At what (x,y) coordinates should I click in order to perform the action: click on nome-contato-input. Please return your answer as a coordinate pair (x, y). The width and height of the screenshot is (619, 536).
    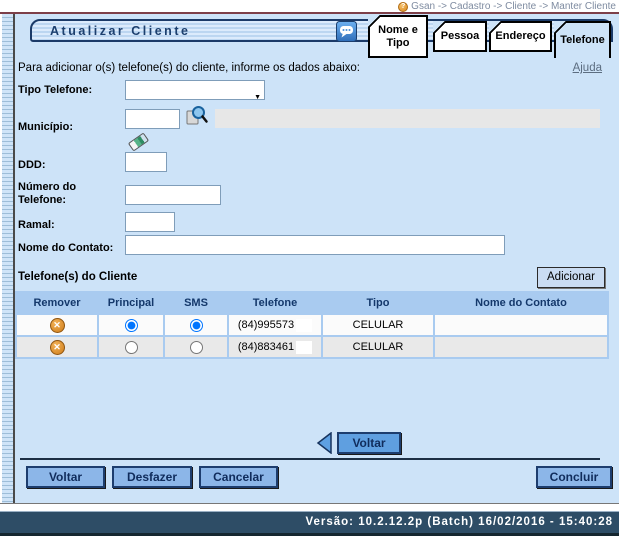
    Looking at the image, I should click on (315, 245).